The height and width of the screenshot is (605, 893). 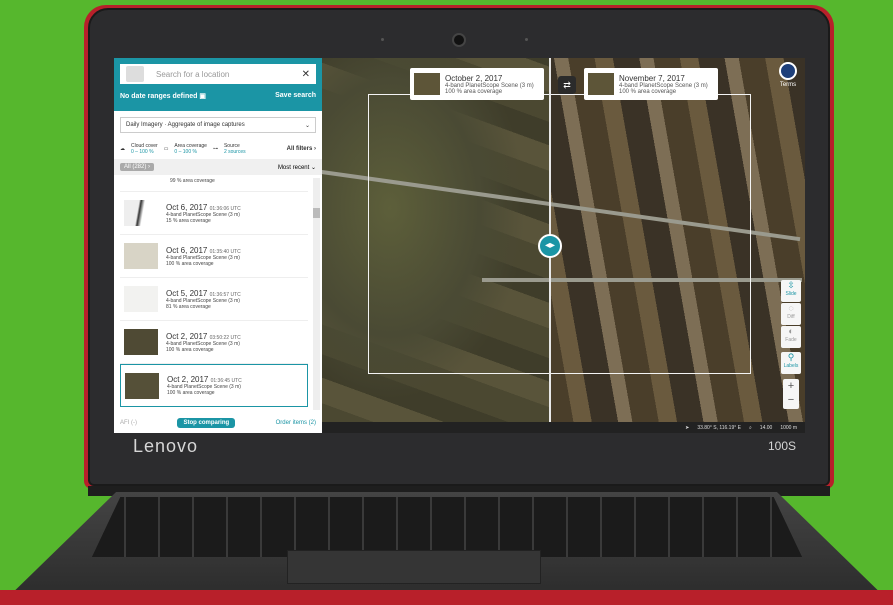 I want to click on terms-button: Terms, so click(x=788, y=75).